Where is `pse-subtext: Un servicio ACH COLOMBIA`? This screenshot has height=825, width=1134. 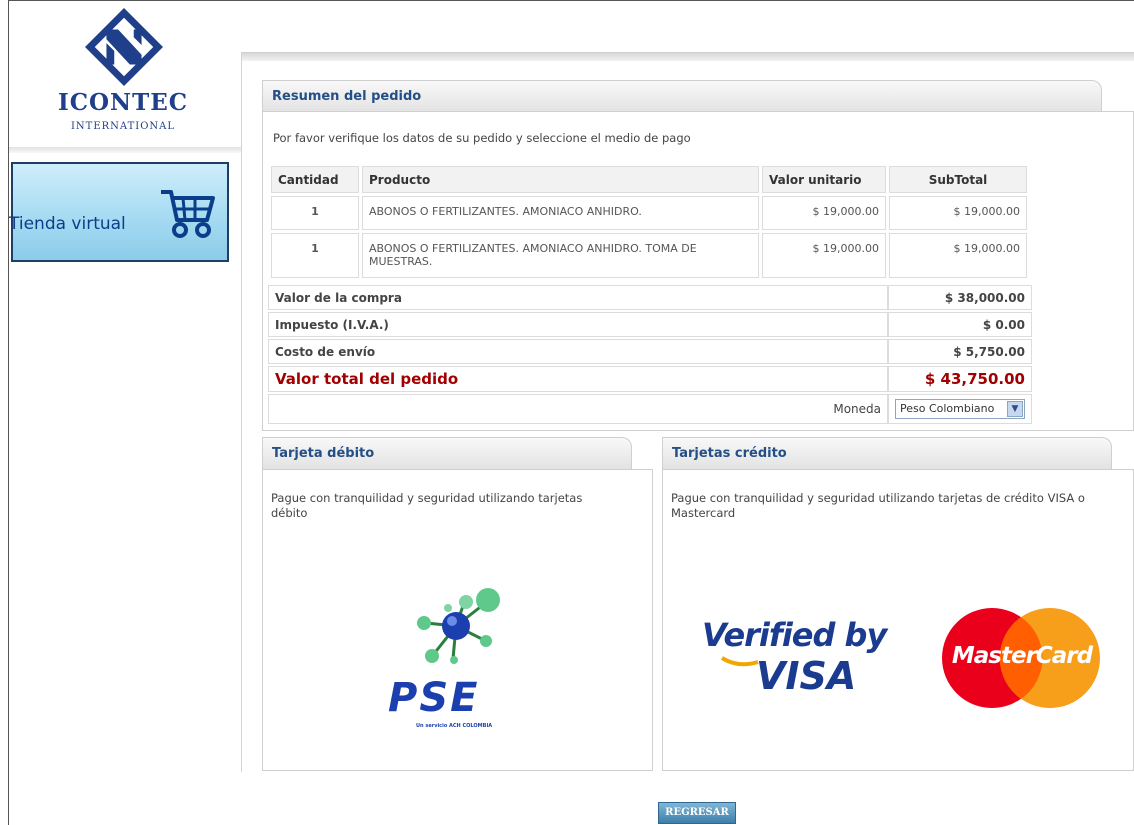
pse-subtext: Un servicio ACH COLOMBIA is located at coordinates (454, 726).